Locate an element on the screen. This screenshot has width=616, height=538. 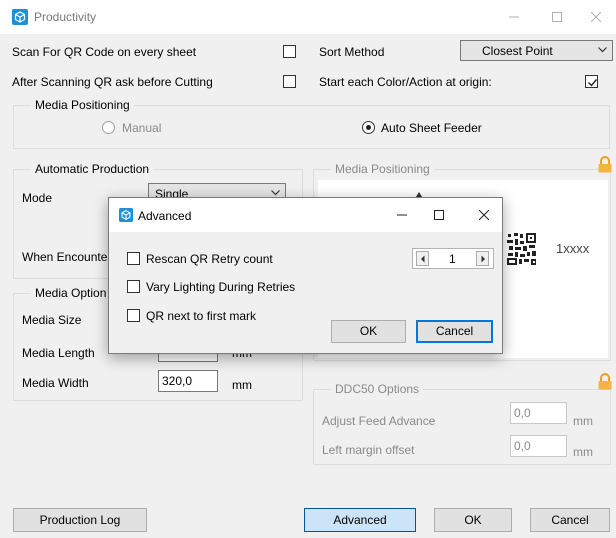
decrement-button is located at coordinates (422, 258).